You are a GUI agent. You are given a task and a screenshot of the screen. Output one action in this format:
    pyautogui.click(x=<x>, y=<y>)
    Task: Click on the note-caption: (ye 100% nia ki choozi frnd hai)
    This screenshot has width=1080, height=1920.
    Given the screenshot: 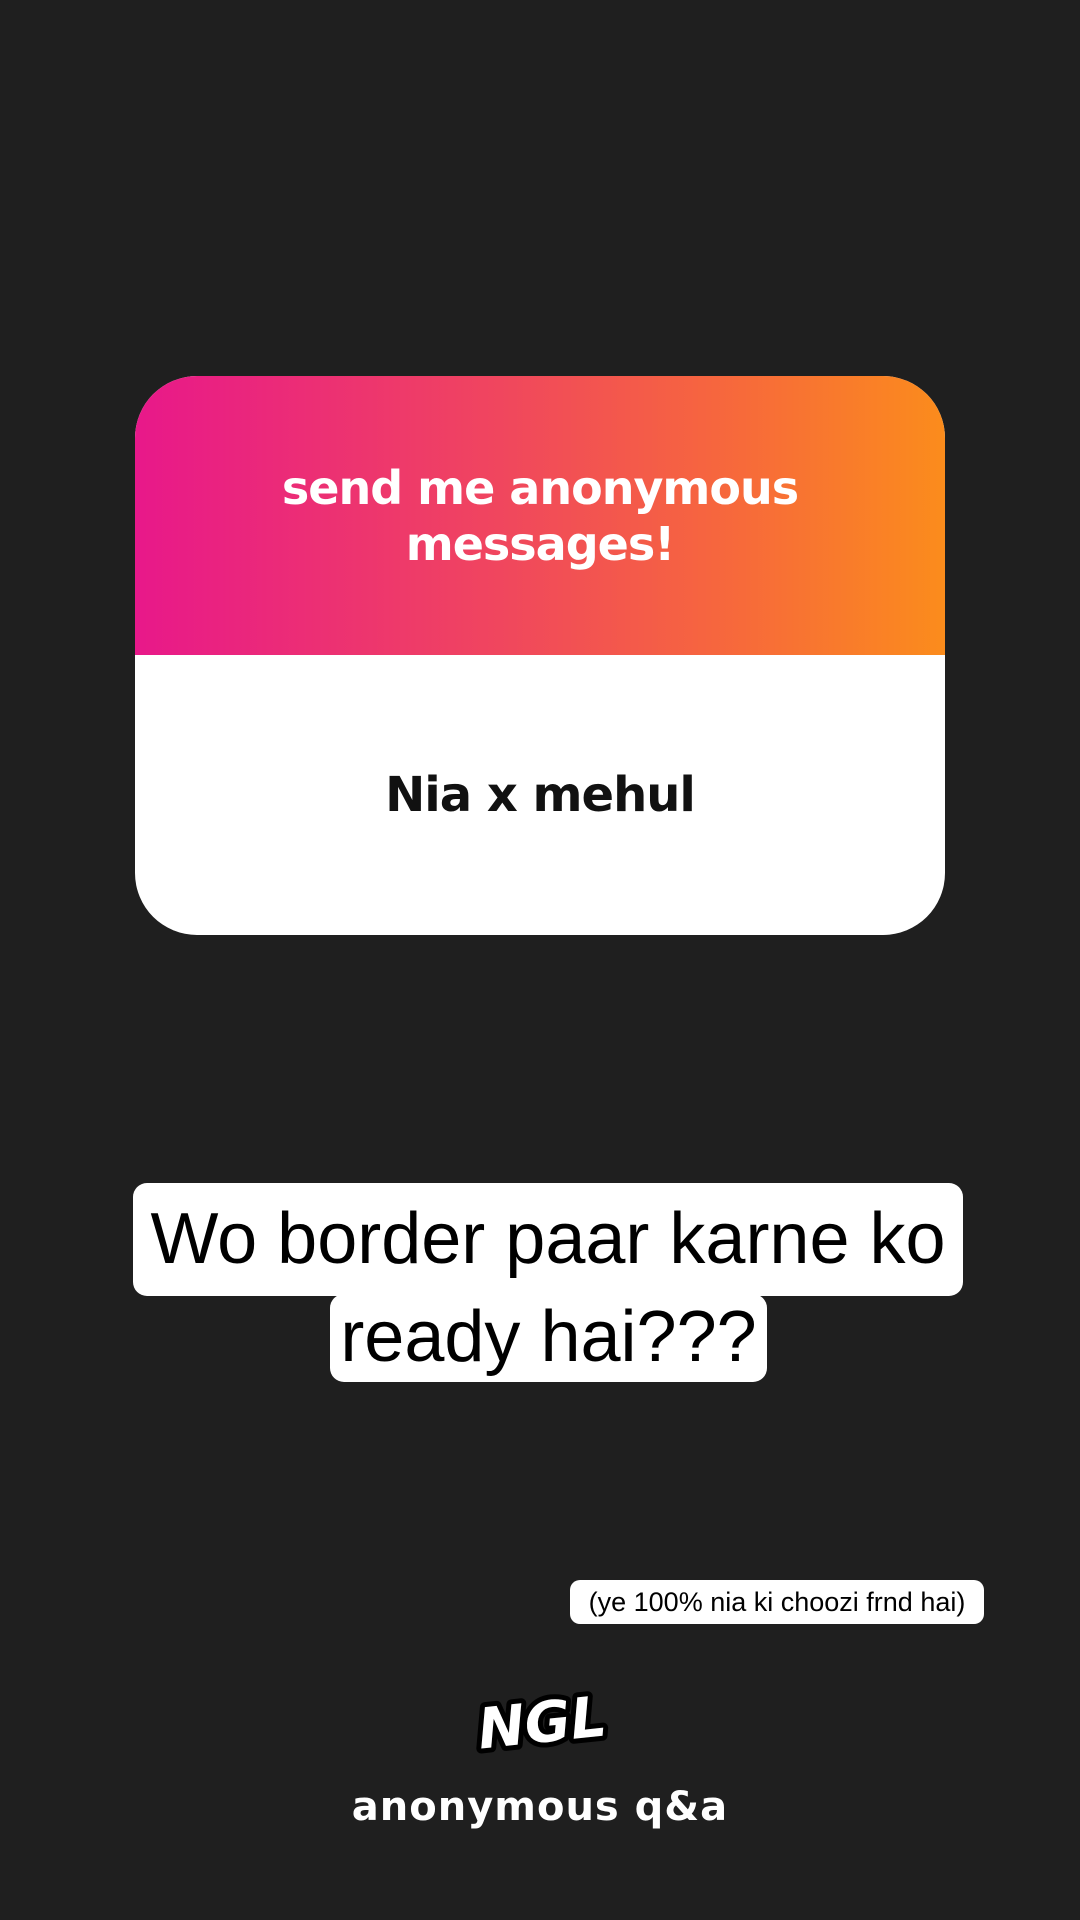 What is the action you would take?
    pyautogui.click(x=777, y=1602)
    